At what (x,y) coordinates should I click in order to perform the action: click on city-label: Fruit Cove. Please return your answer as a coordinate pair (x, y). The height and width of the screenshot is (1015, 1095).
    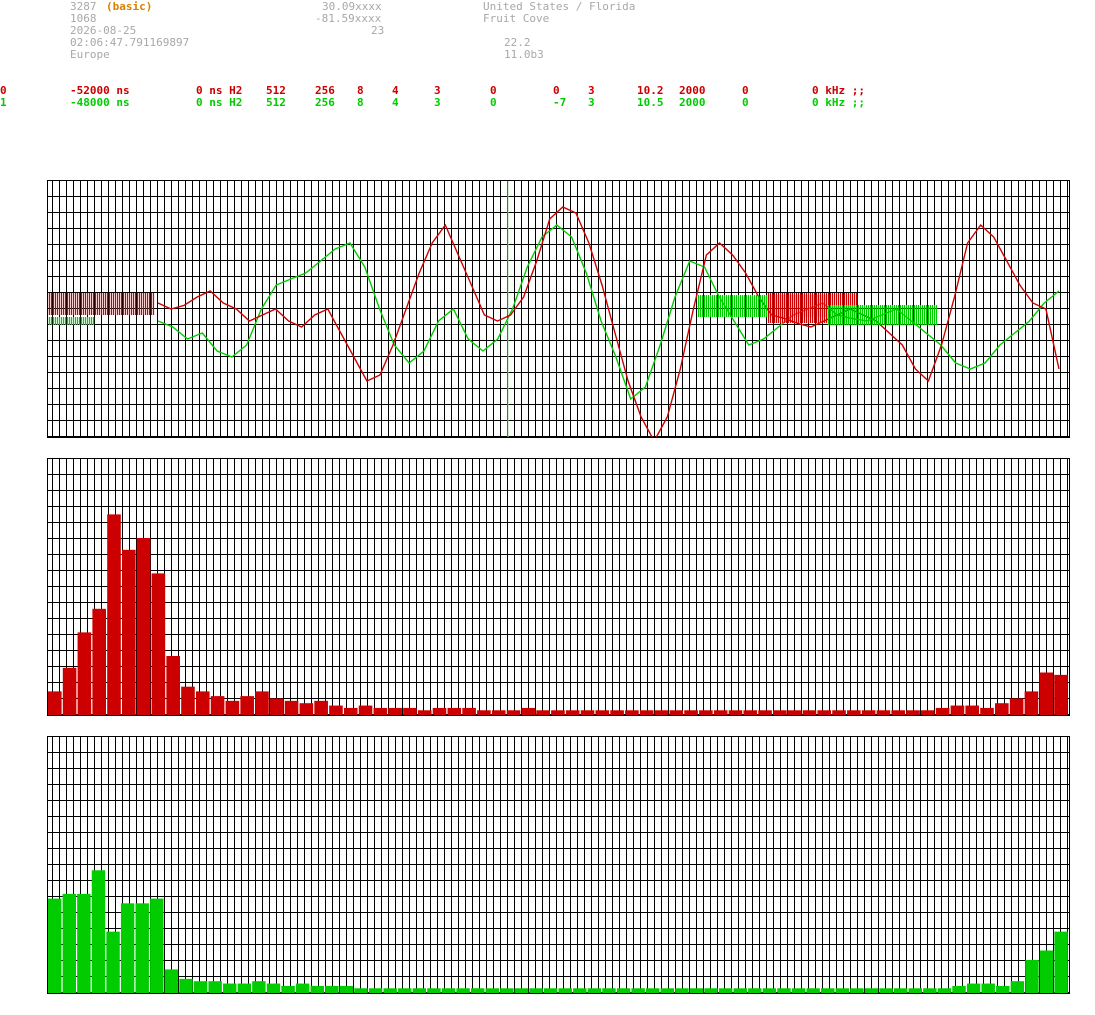
    Looking at the image, I should click on (516, 18).